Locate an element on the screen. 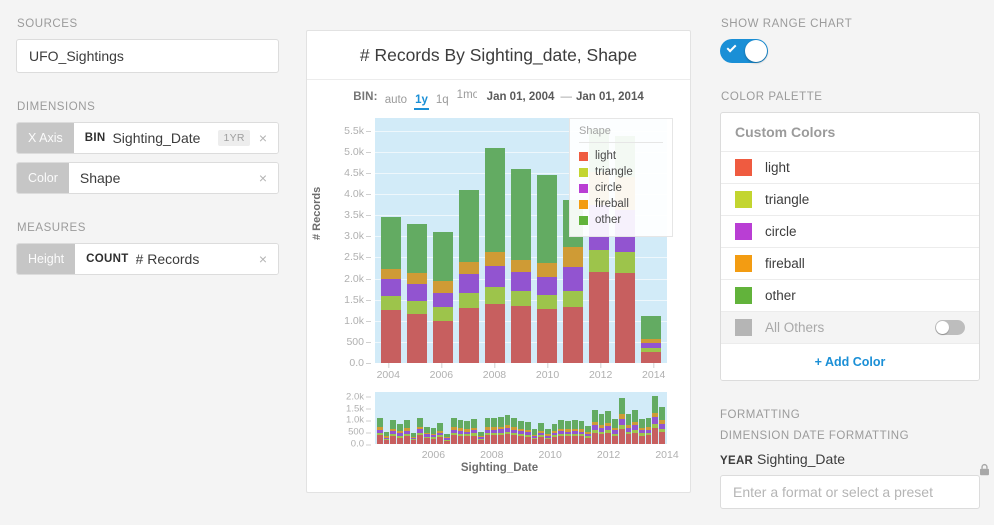 The width and height of the screenshot is (994, 525). bin-range-end: Jan 01, 2014 is located at coordinates (610, 97).